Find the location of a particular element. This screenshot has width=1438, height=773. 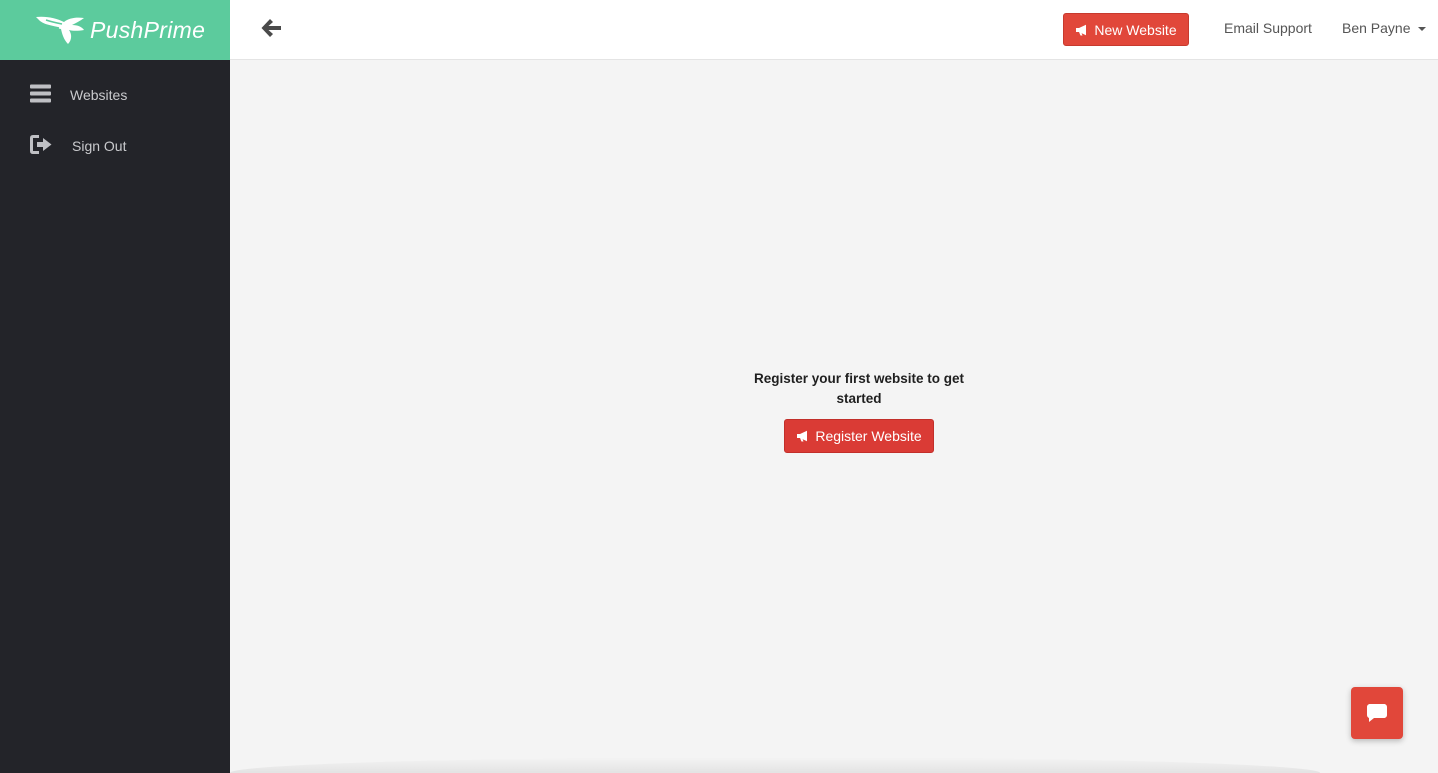

new-website-label: New Website is located at coordinates (1135, 29).